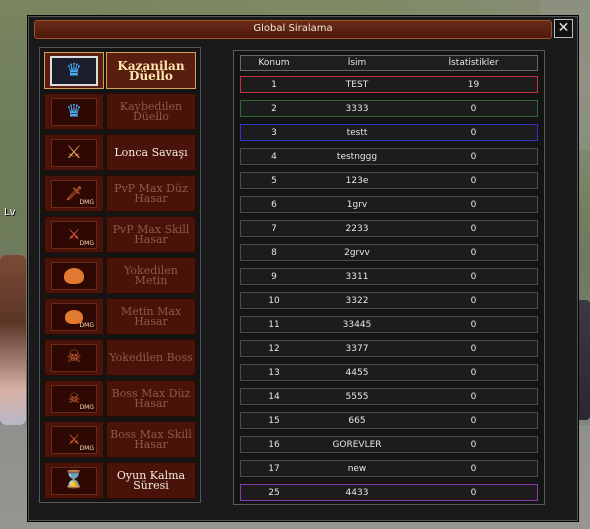  What do you see at coordinates (389, 492) in the screenshot?
I see `ranking-row: 25 4433 0` at bounding box center [389, 492].